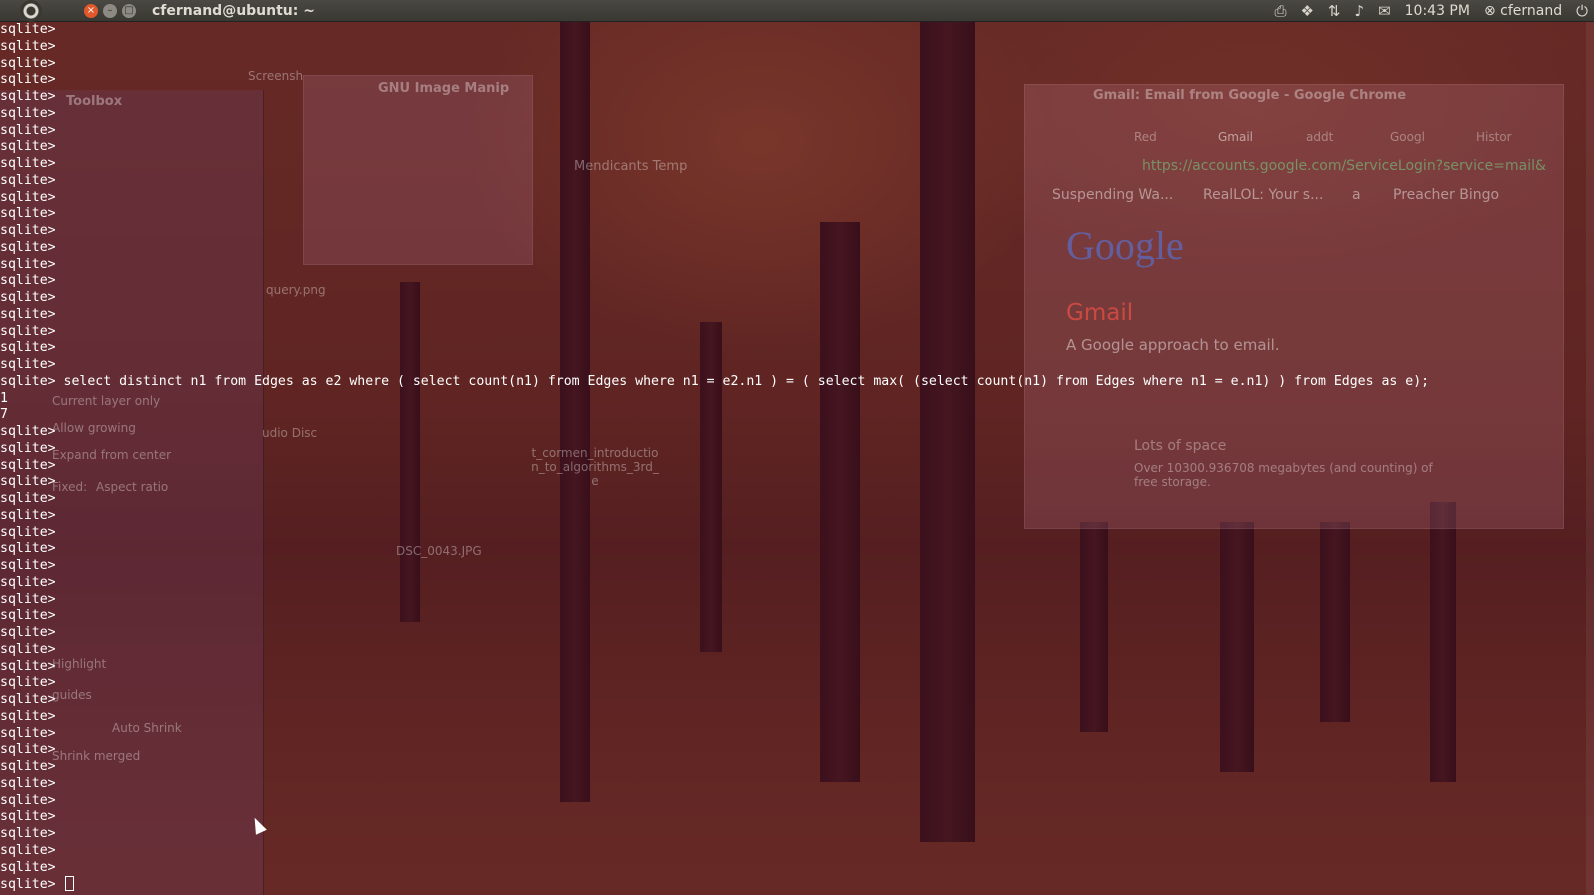 The image size is (1594, 895). What do you see at coordinates (1590, 458) in the screenshot?
I see `terminal-scrollbar` at bounding box center [1590, 458].